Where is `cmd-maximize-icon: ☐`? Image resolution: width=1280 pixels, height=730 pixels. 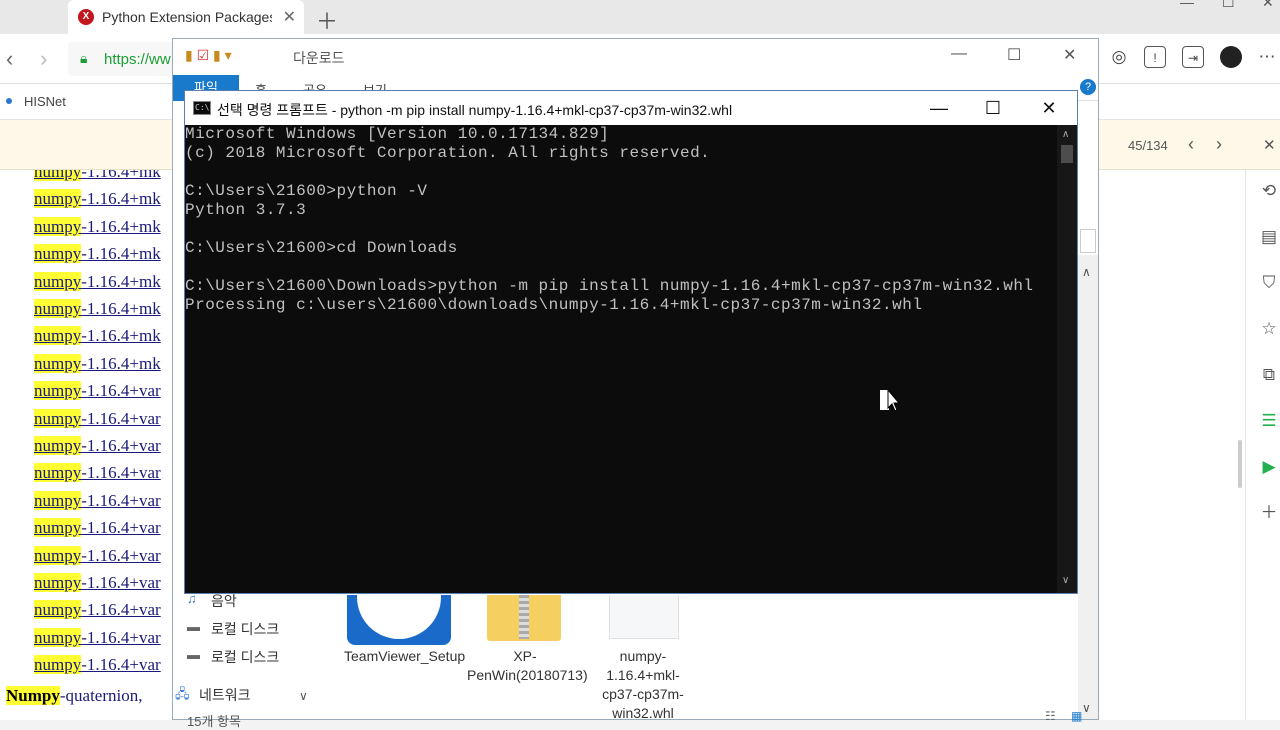
cmd-maximize-icon: ☐ is located at coordinates (993, 108).